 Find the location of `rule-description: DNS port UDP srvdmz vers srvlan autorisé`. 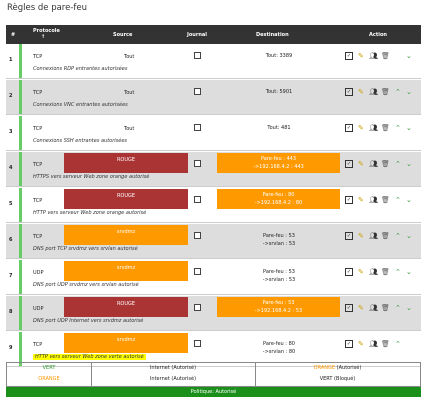

rule-description: DNS port UDP srvdmz vers srvlan autorisé is located at coordinates (86, 285).